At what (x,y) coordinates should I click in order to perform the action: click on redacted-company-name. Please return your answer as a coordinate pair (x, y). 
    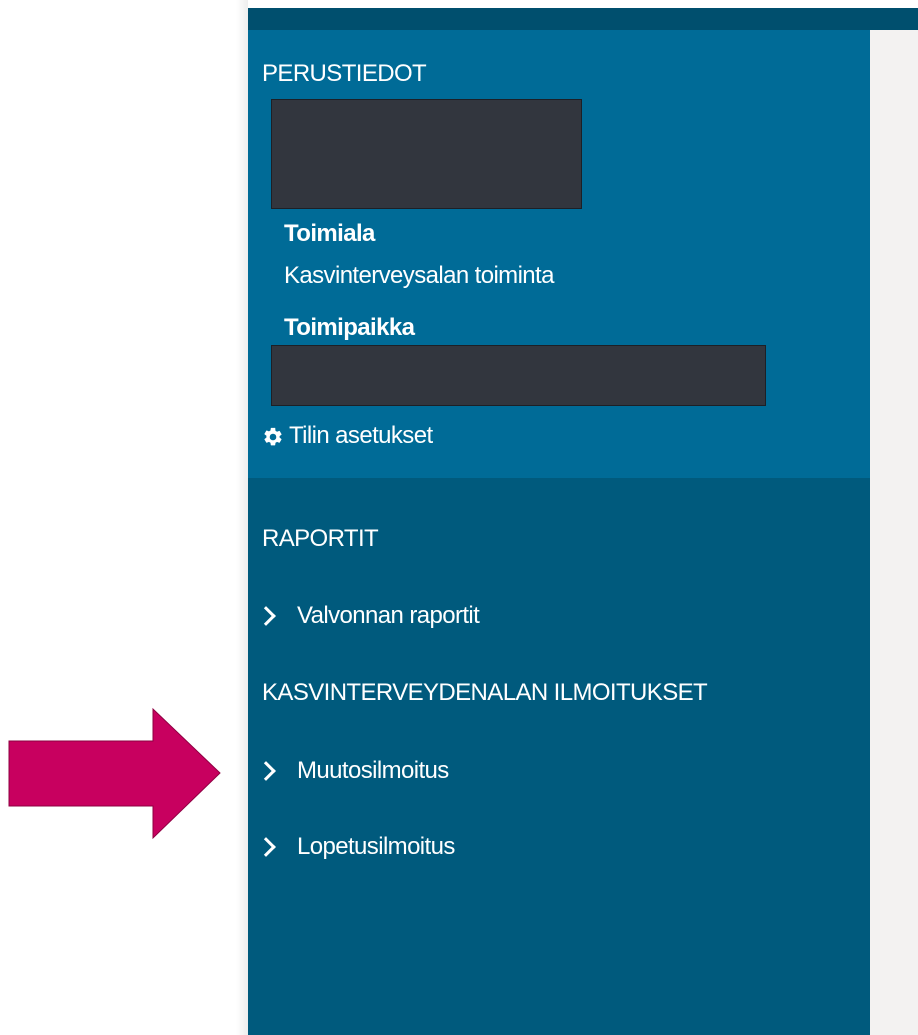
    Looking at the image, I should click on (426, 154).